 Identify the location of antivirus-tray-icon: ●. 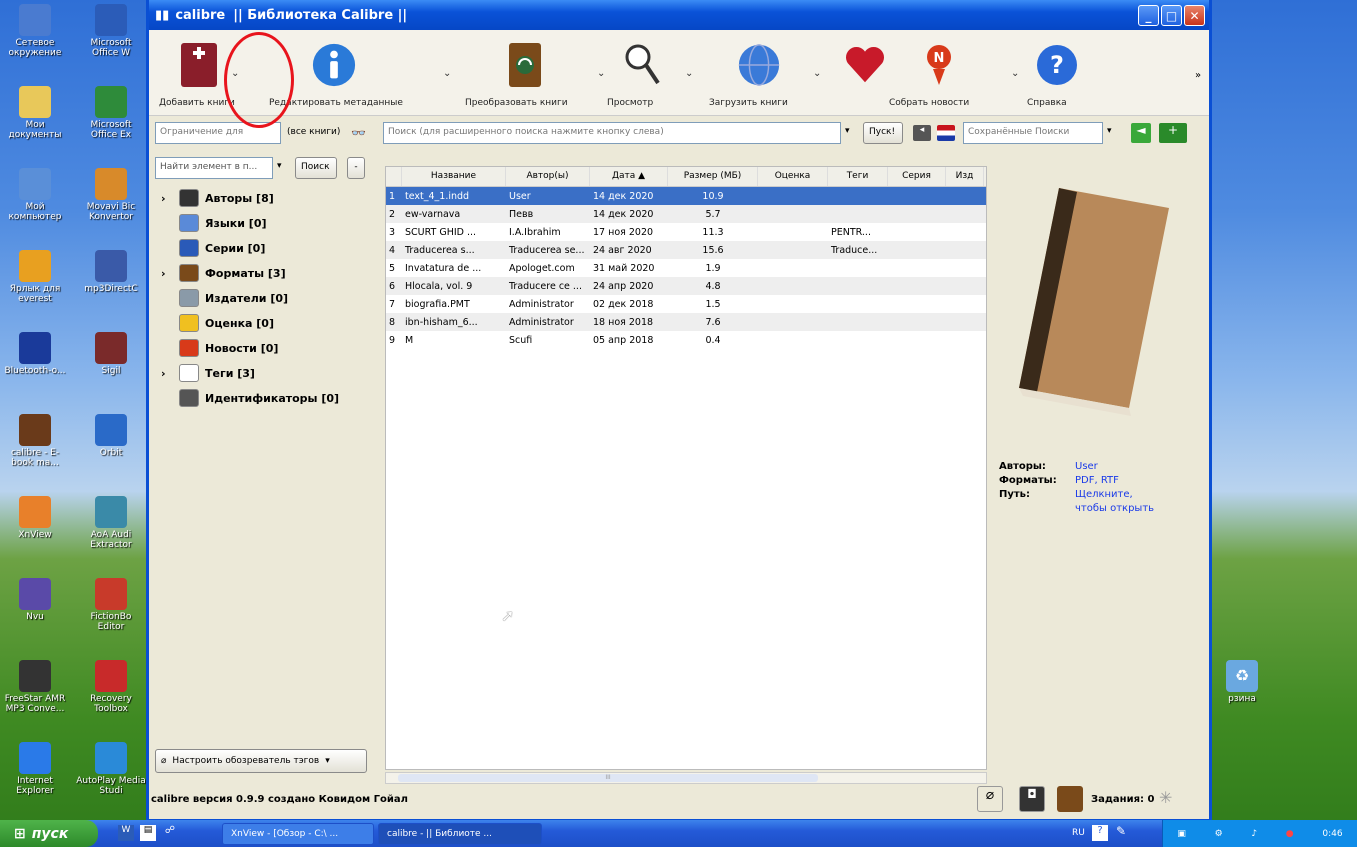
(1290, 834).